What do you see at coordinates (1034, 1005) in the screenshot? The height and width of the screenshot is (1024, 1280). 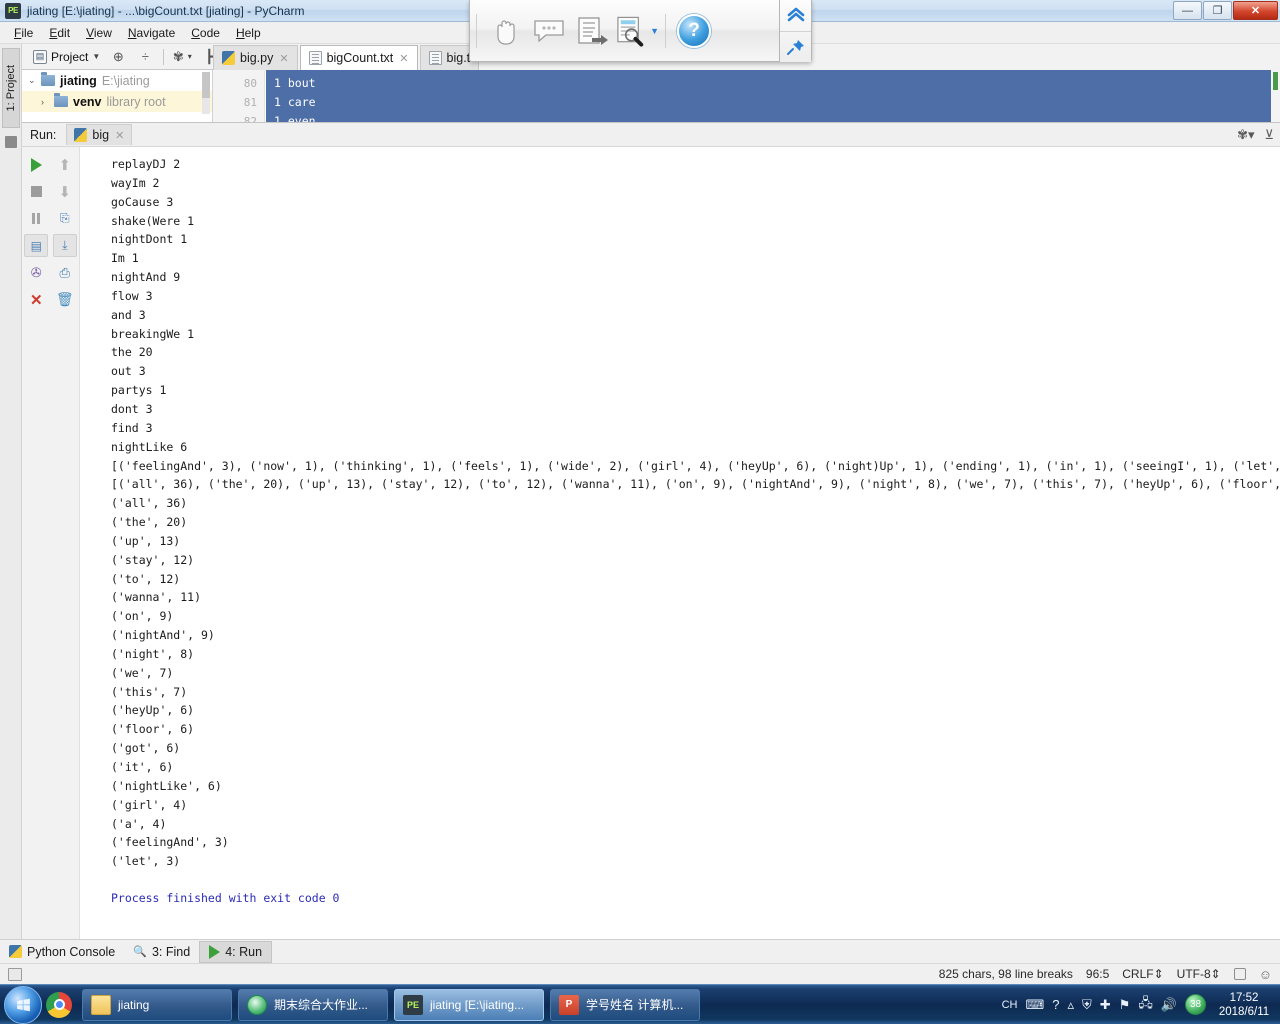 I see `keyboard-icon: ⌨` at bounding box center [1034, 1005].